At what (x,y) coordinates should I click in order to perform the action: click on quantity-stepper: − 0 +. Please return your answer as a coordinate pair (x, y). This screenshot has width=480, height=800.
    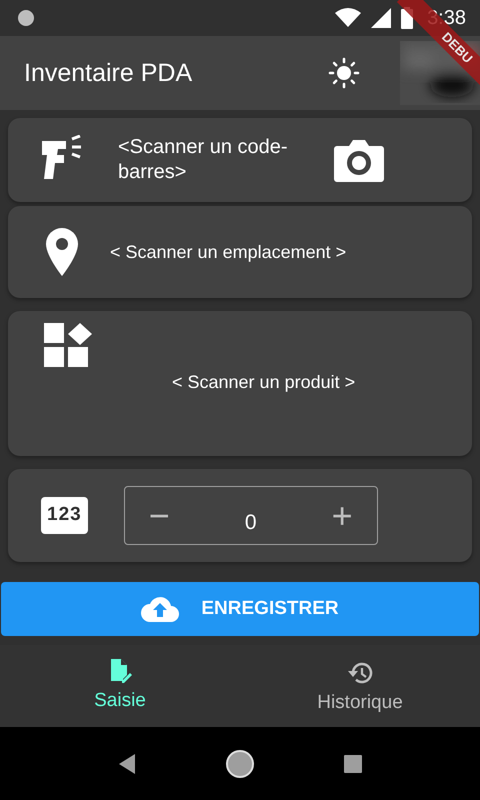
    Looking at the image, I should click on (251, 515).